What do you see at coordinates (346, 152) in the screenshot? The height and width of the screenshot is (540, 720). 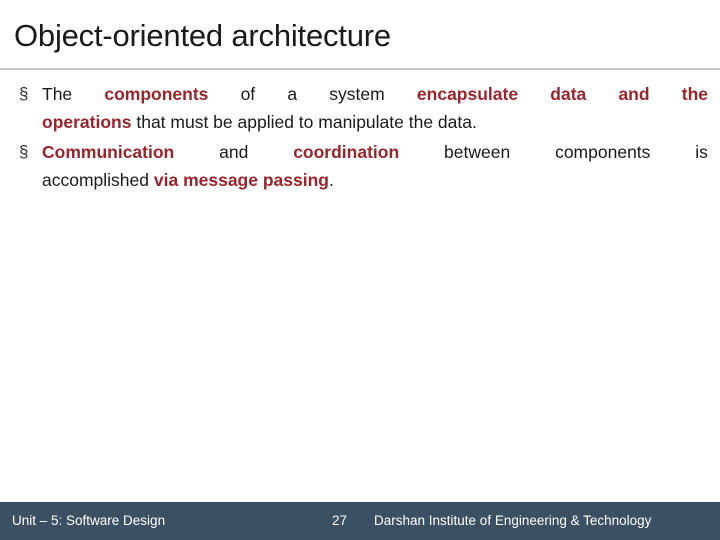 I see `text-fragment-emphasis: coordination` at bounding box center [346, 152].